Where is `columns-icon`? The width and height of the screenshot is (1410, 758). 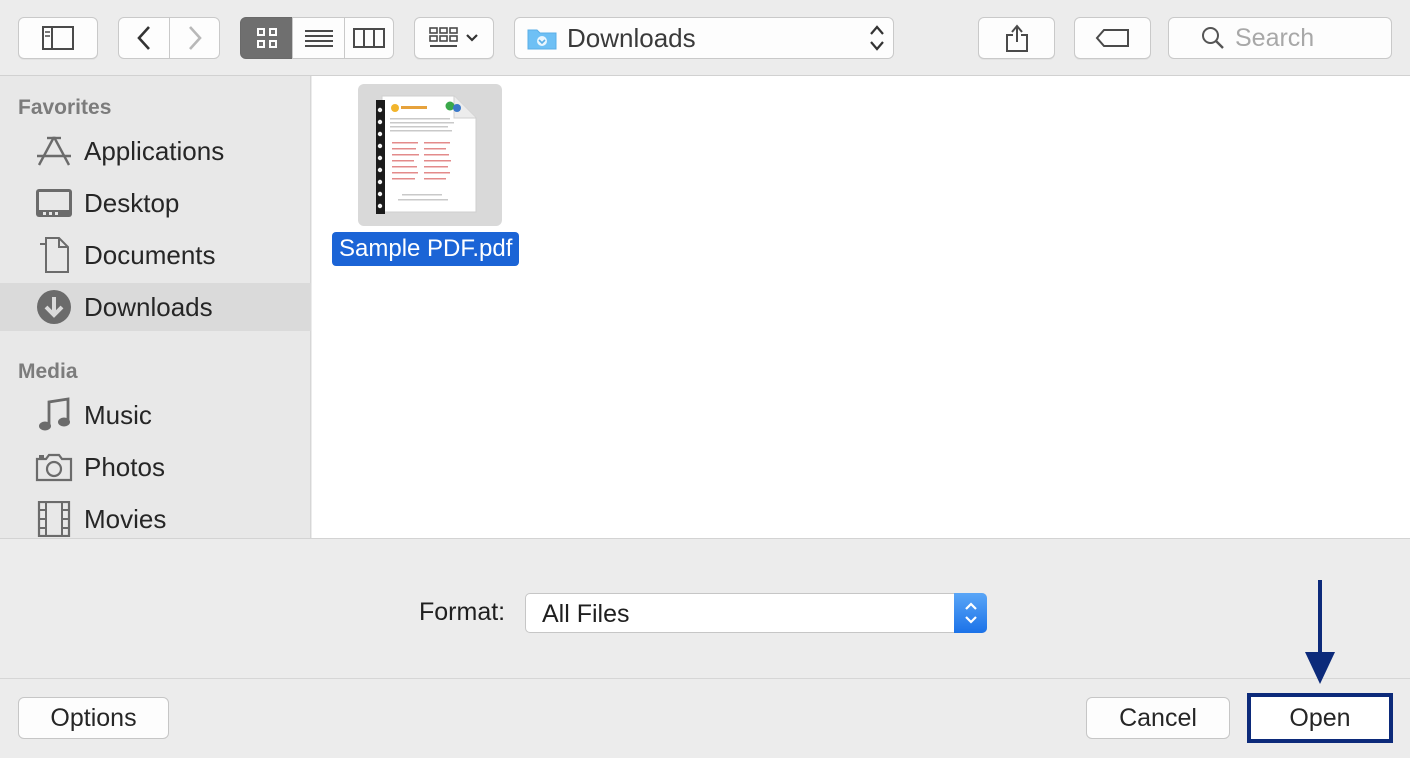
columns-icon is located at coordinates (369, 38).